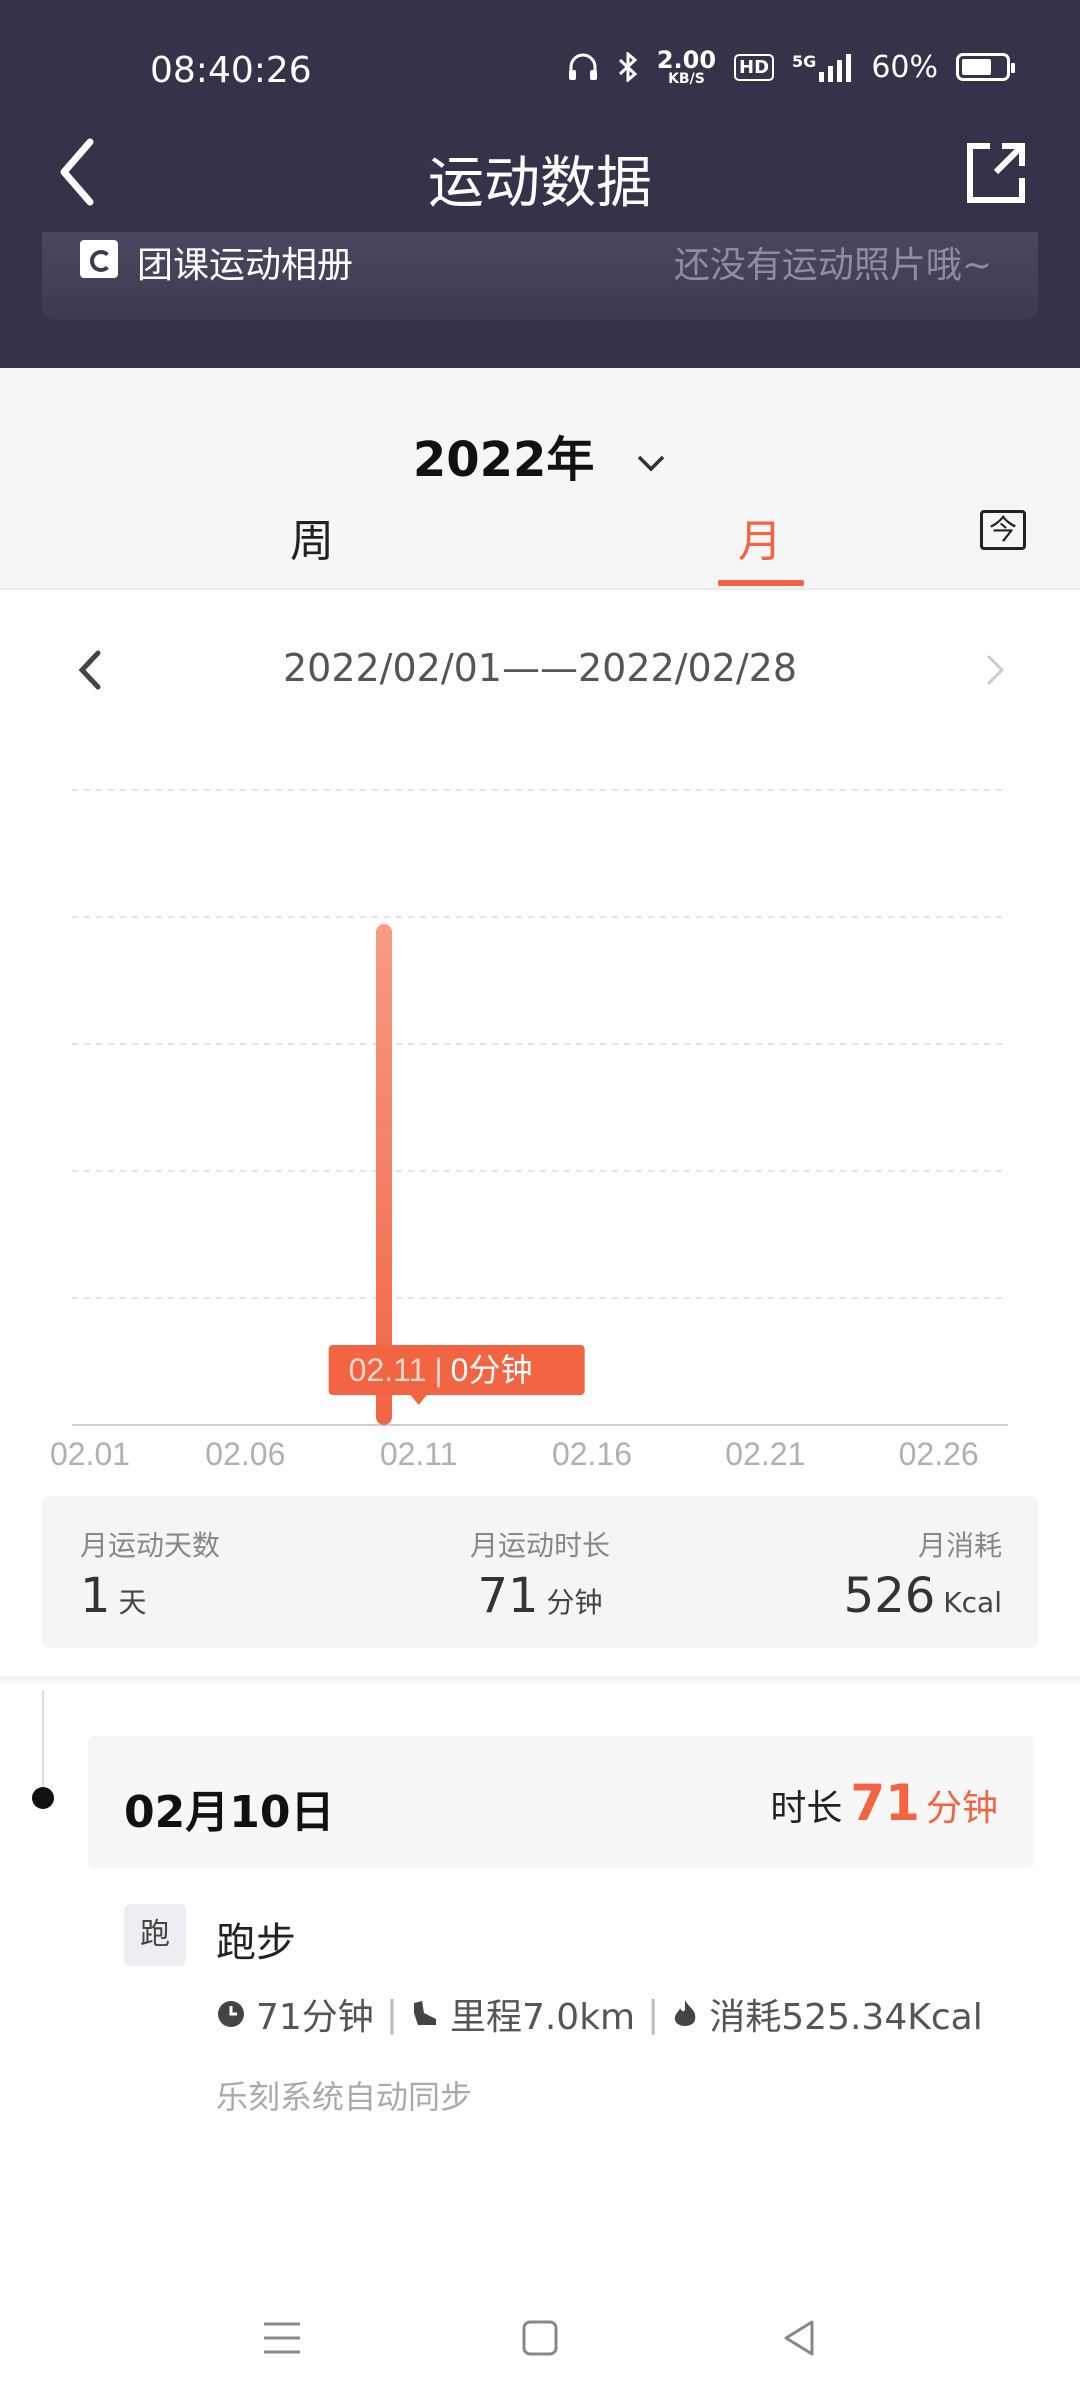  What do you see at coordinates (804, 61) in the screenshot?
I see `signal-label: 5G` at bounding box center [804, 61].